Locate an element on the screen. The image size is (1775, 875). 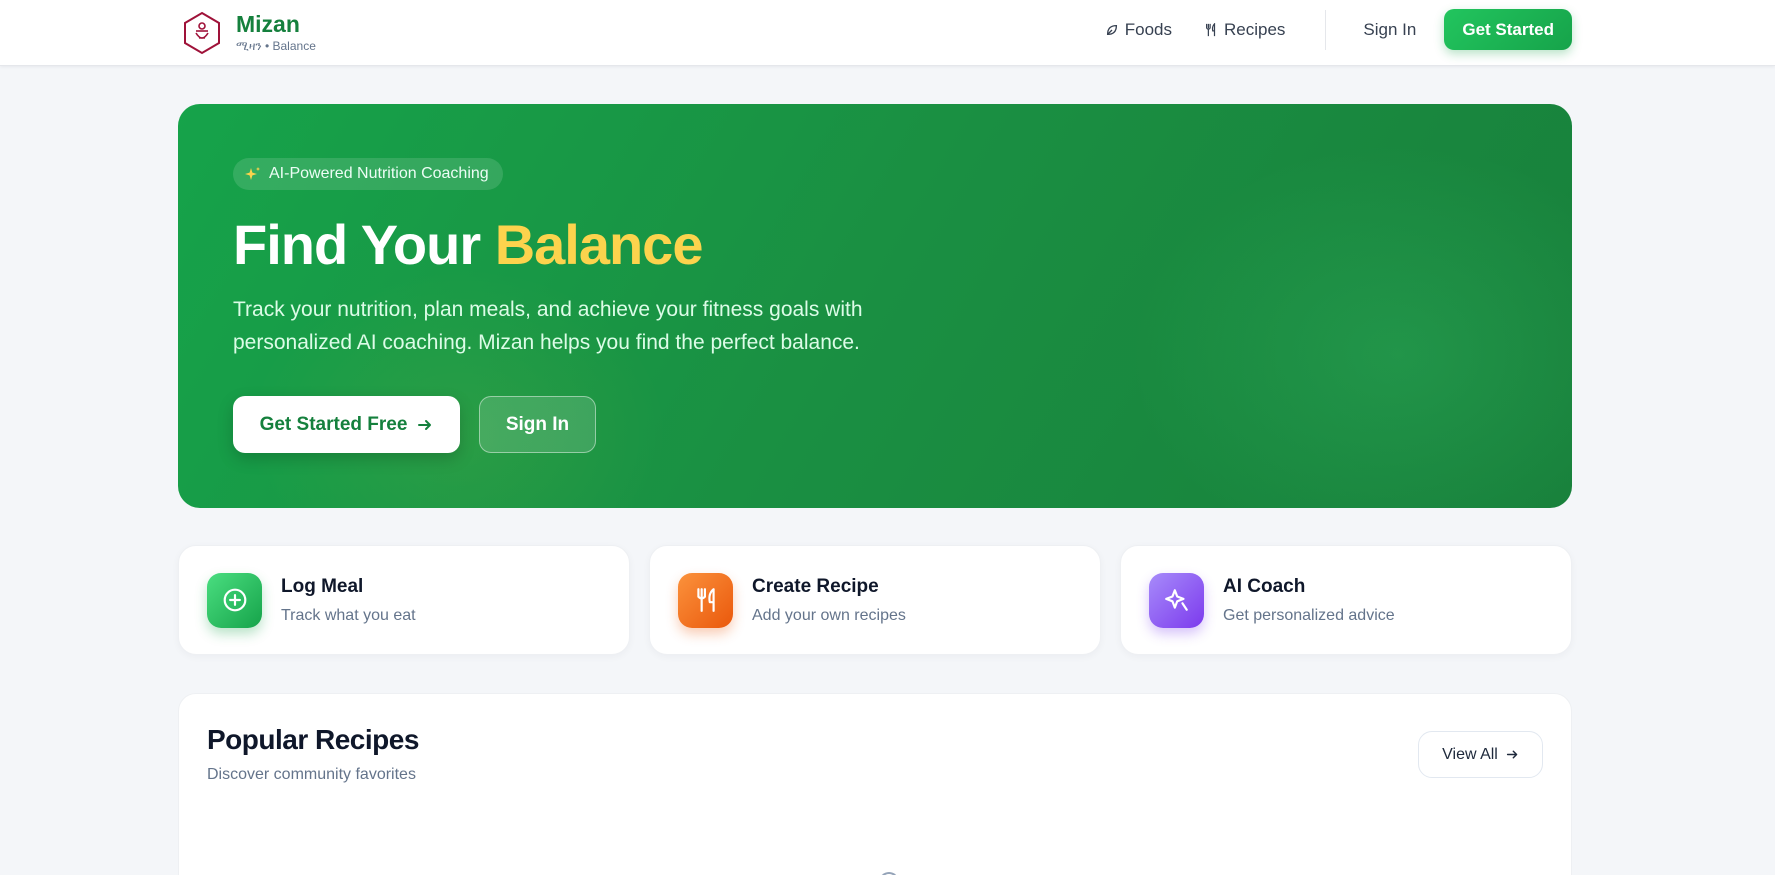
sparkle-icon is located at coordinates (1176, 600).